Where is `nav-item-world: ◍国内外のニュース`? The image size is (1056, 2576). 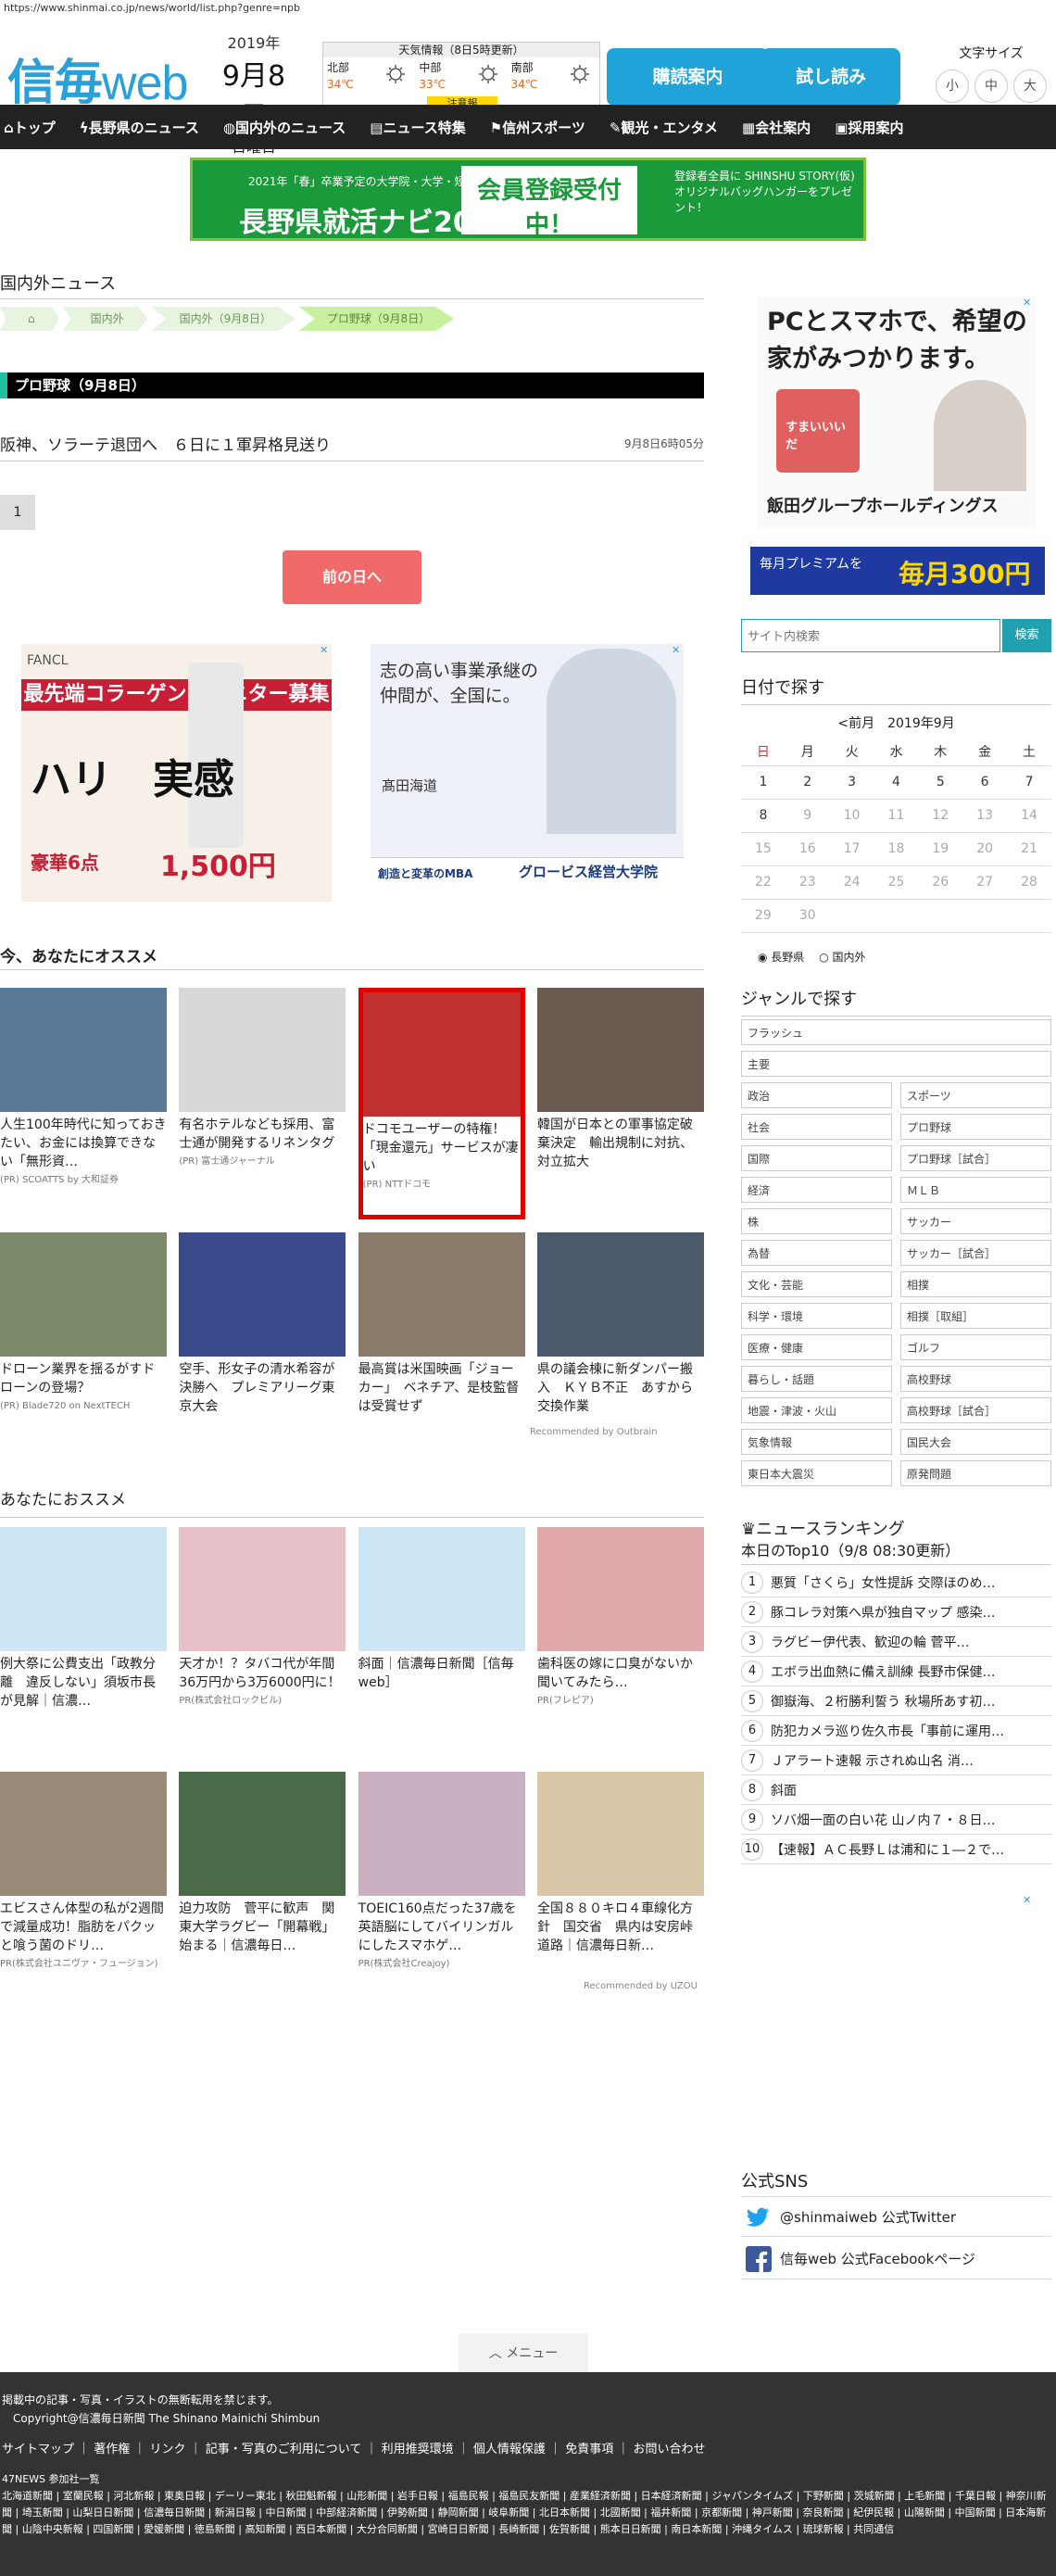 nav-item-world: ◍国内外のニュース is located at coordinates (284, 128).